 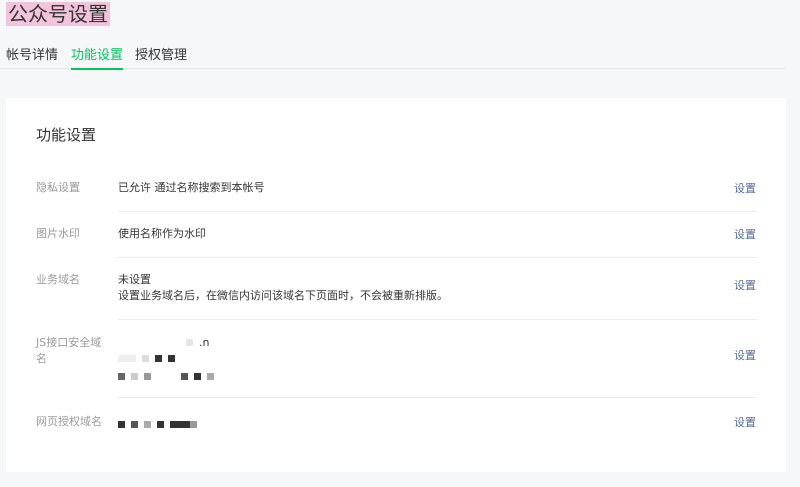 I want to click on tab-account-details: 帐号详情, so click(x=32, y=56).